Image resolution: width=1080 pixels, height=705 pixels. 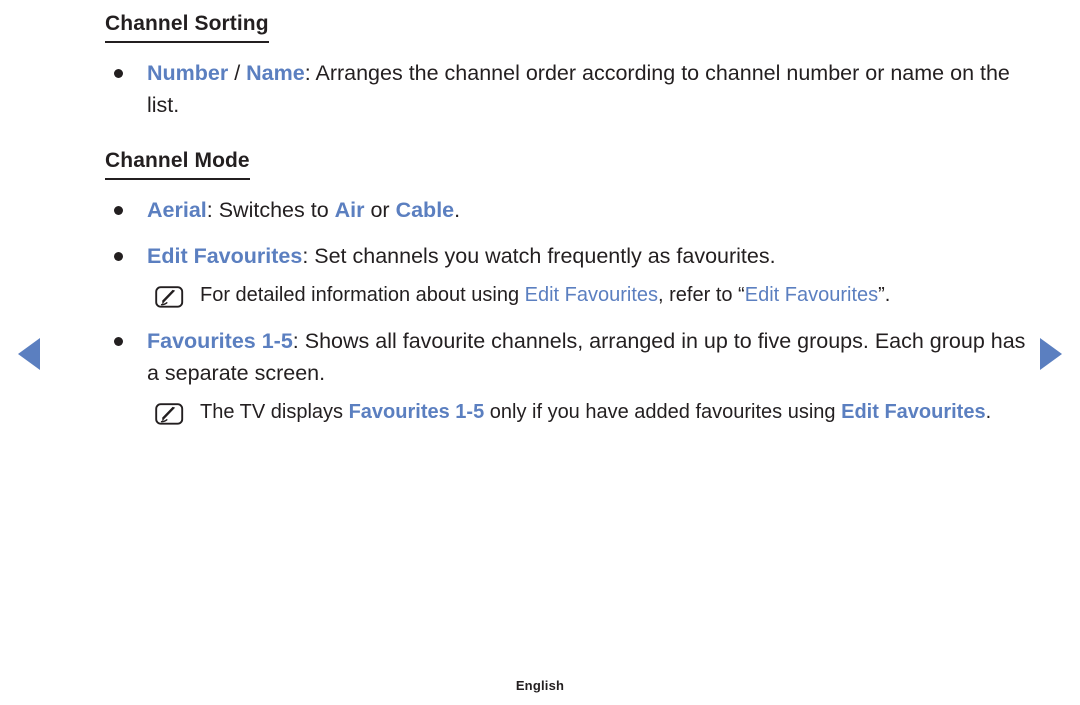 I want to click on section-heading: Channel Mode, so click(x=177, y=164).